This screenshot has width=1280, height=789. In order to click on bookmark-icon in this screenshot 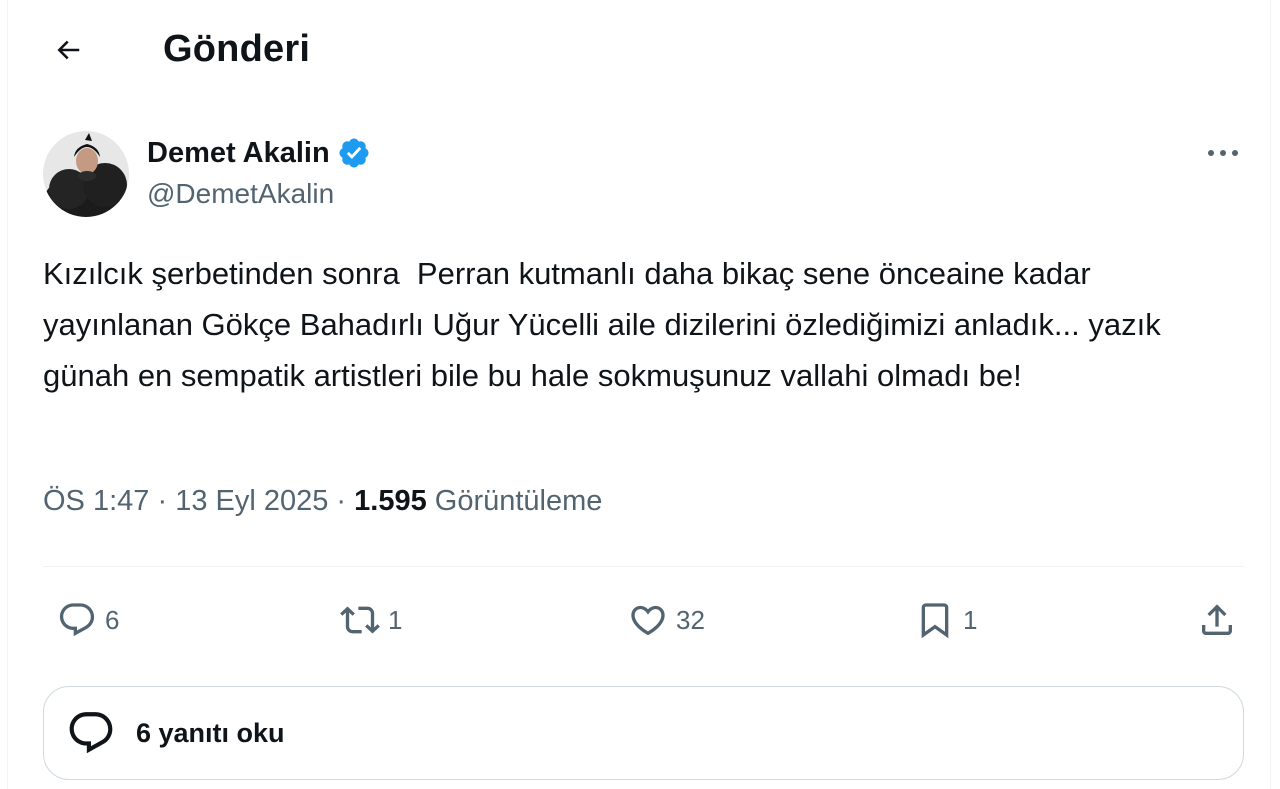, I will do `click(935, 620)`.